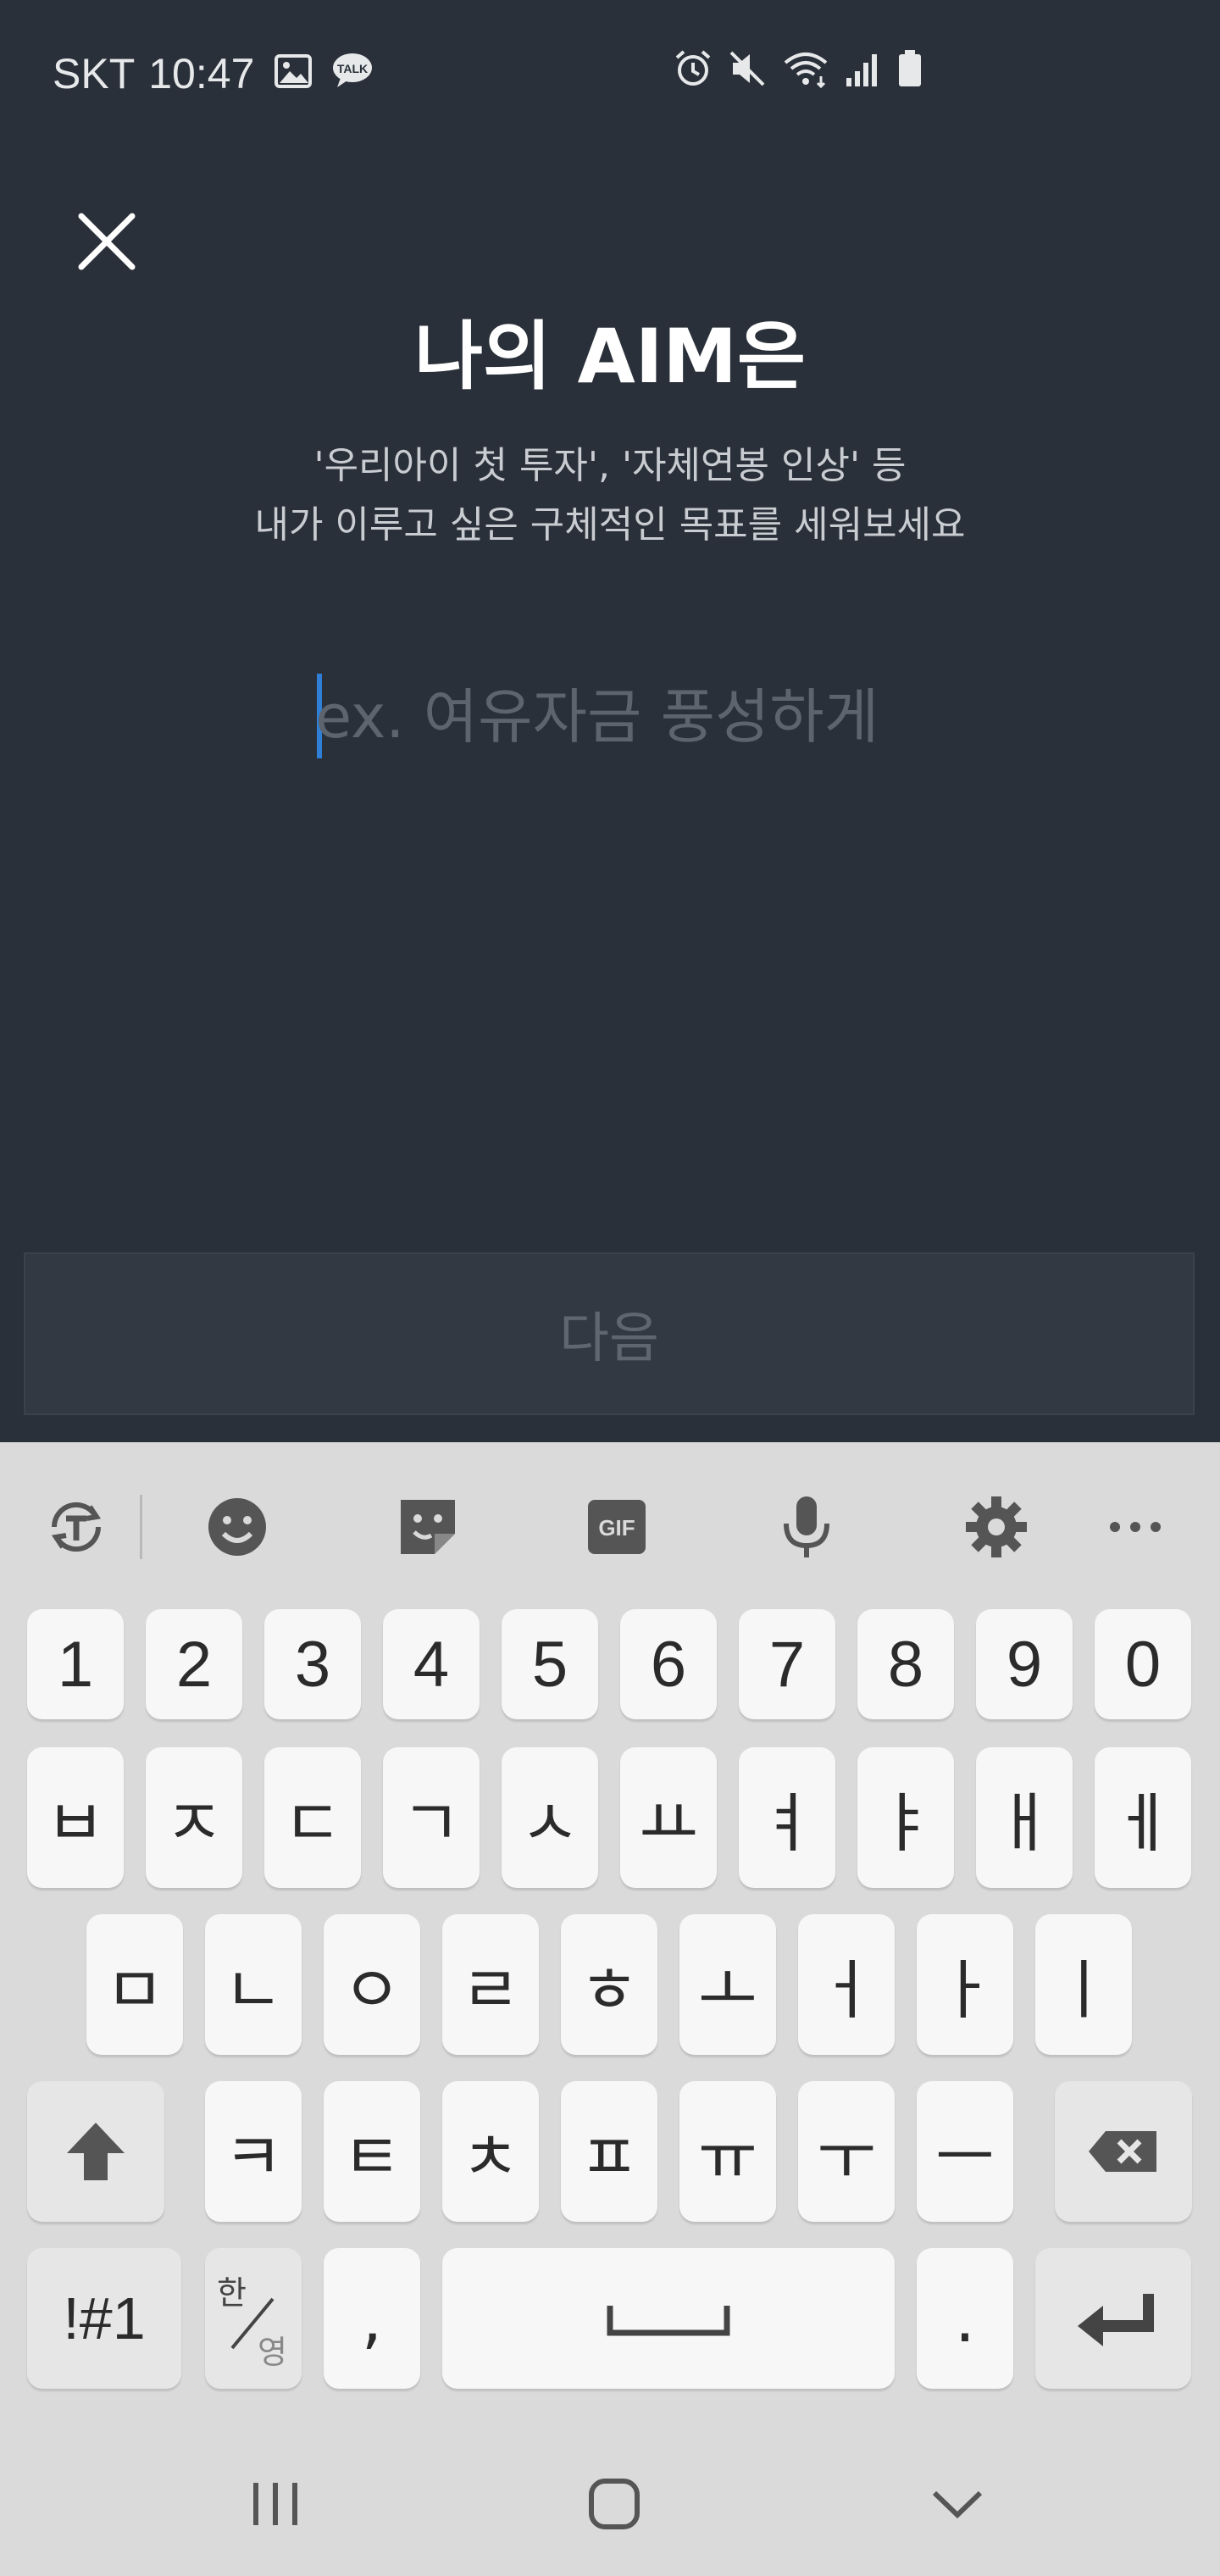 Image resolution: width=1220 pixels, height=2576 pixels. What do you see at coordinates (910, 73) in the screenshot?
I see `battery-icon` at bounding box center [910, 73].